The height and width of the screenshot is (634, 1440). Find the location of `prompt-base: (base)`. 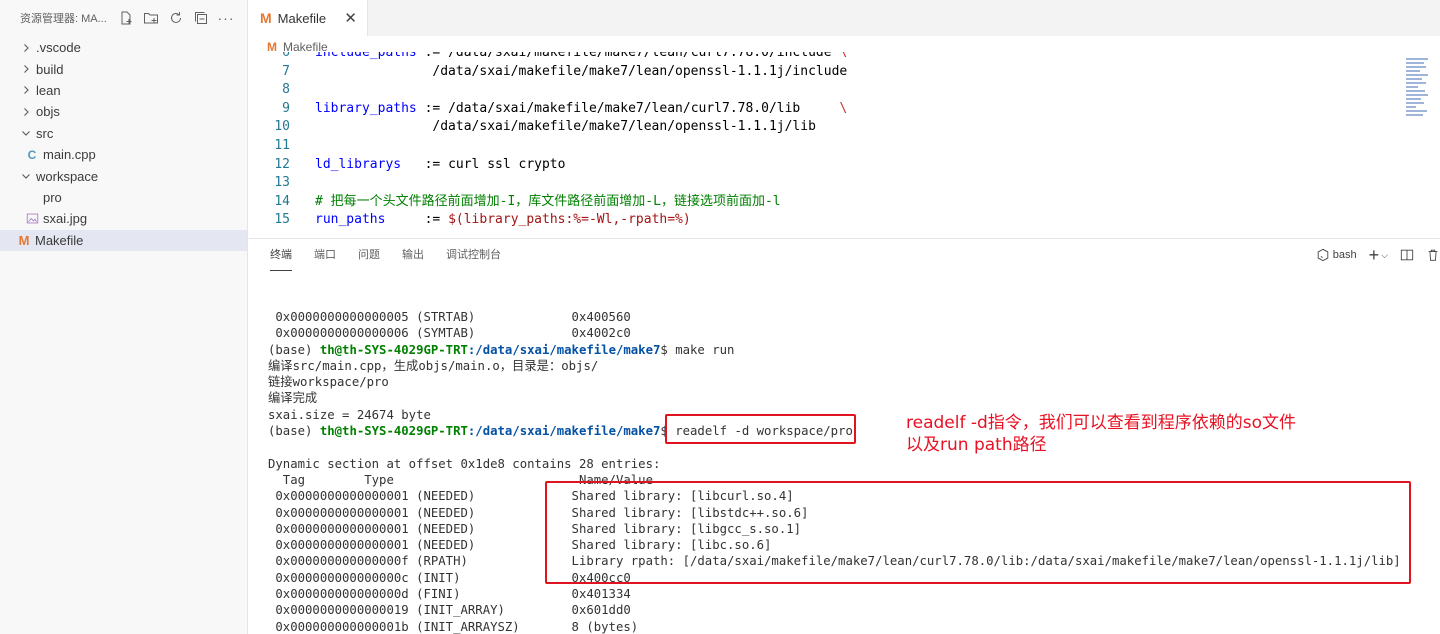

prompt-base: (base) is located at coordinates (294, 431).